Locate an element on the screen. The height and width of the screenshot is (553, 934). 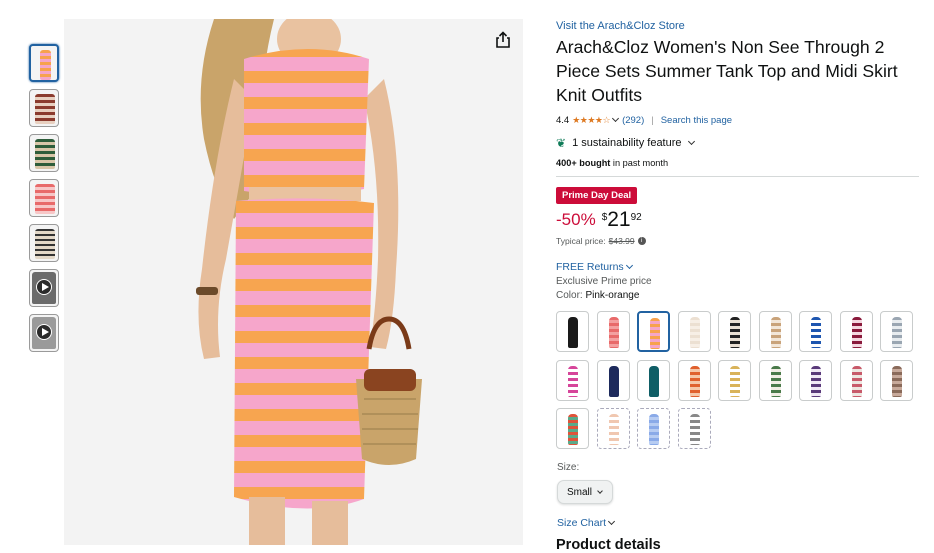
exclusive-prime-price: Exclusive Prime price is located at coordinates (604, 281).